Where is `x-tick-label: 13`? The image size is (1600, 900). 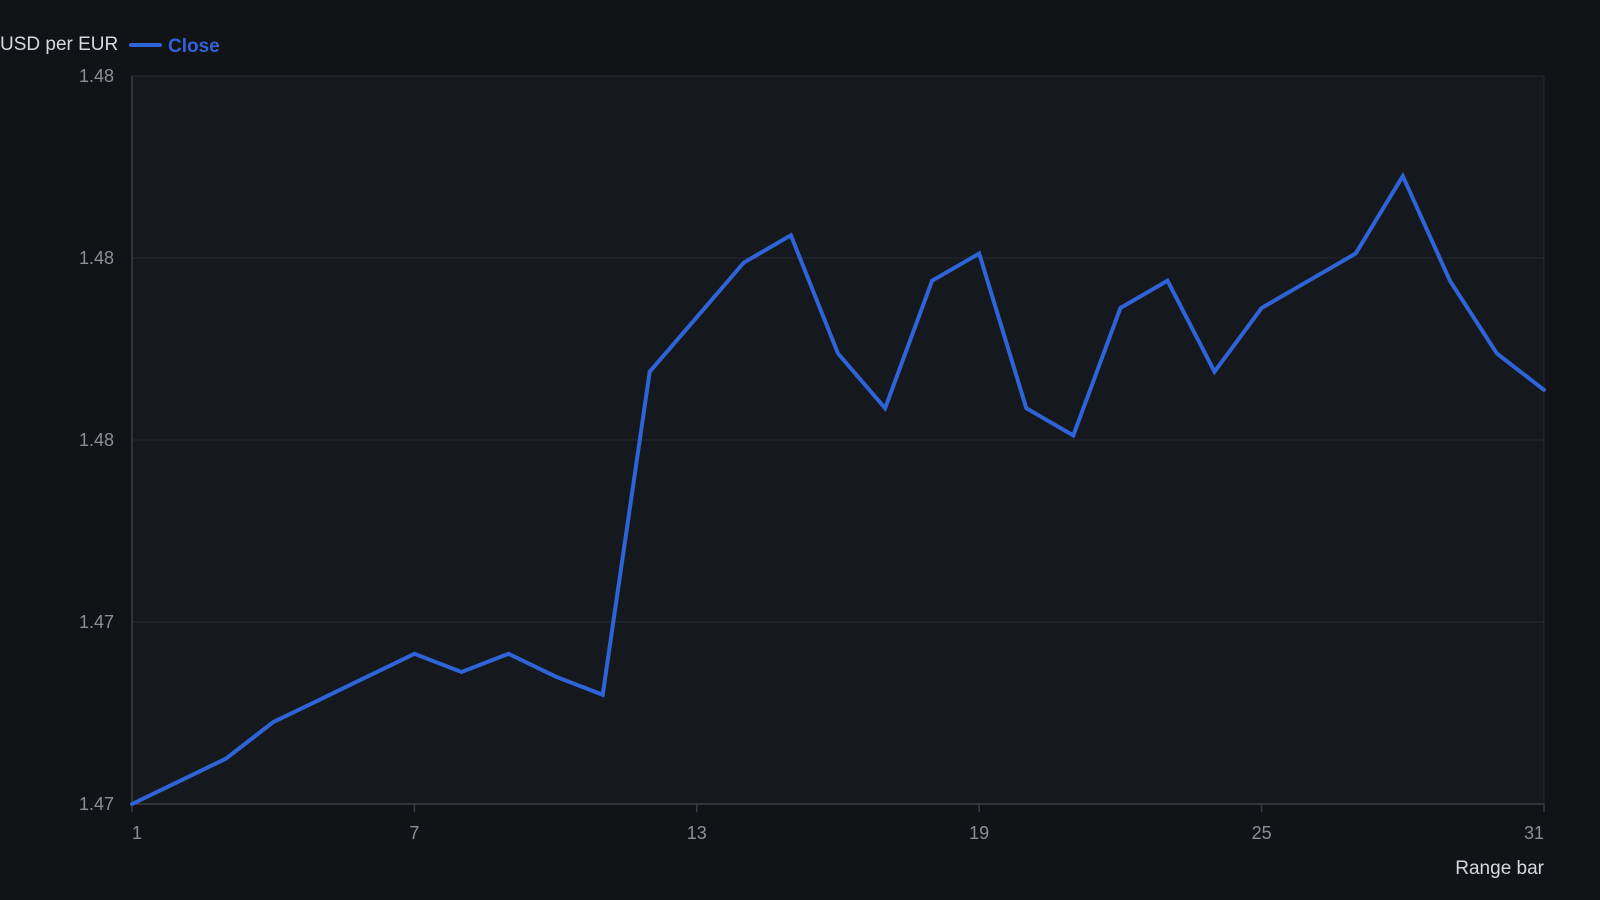 x-tick-label: 13 is located at coordinates (697, 833).